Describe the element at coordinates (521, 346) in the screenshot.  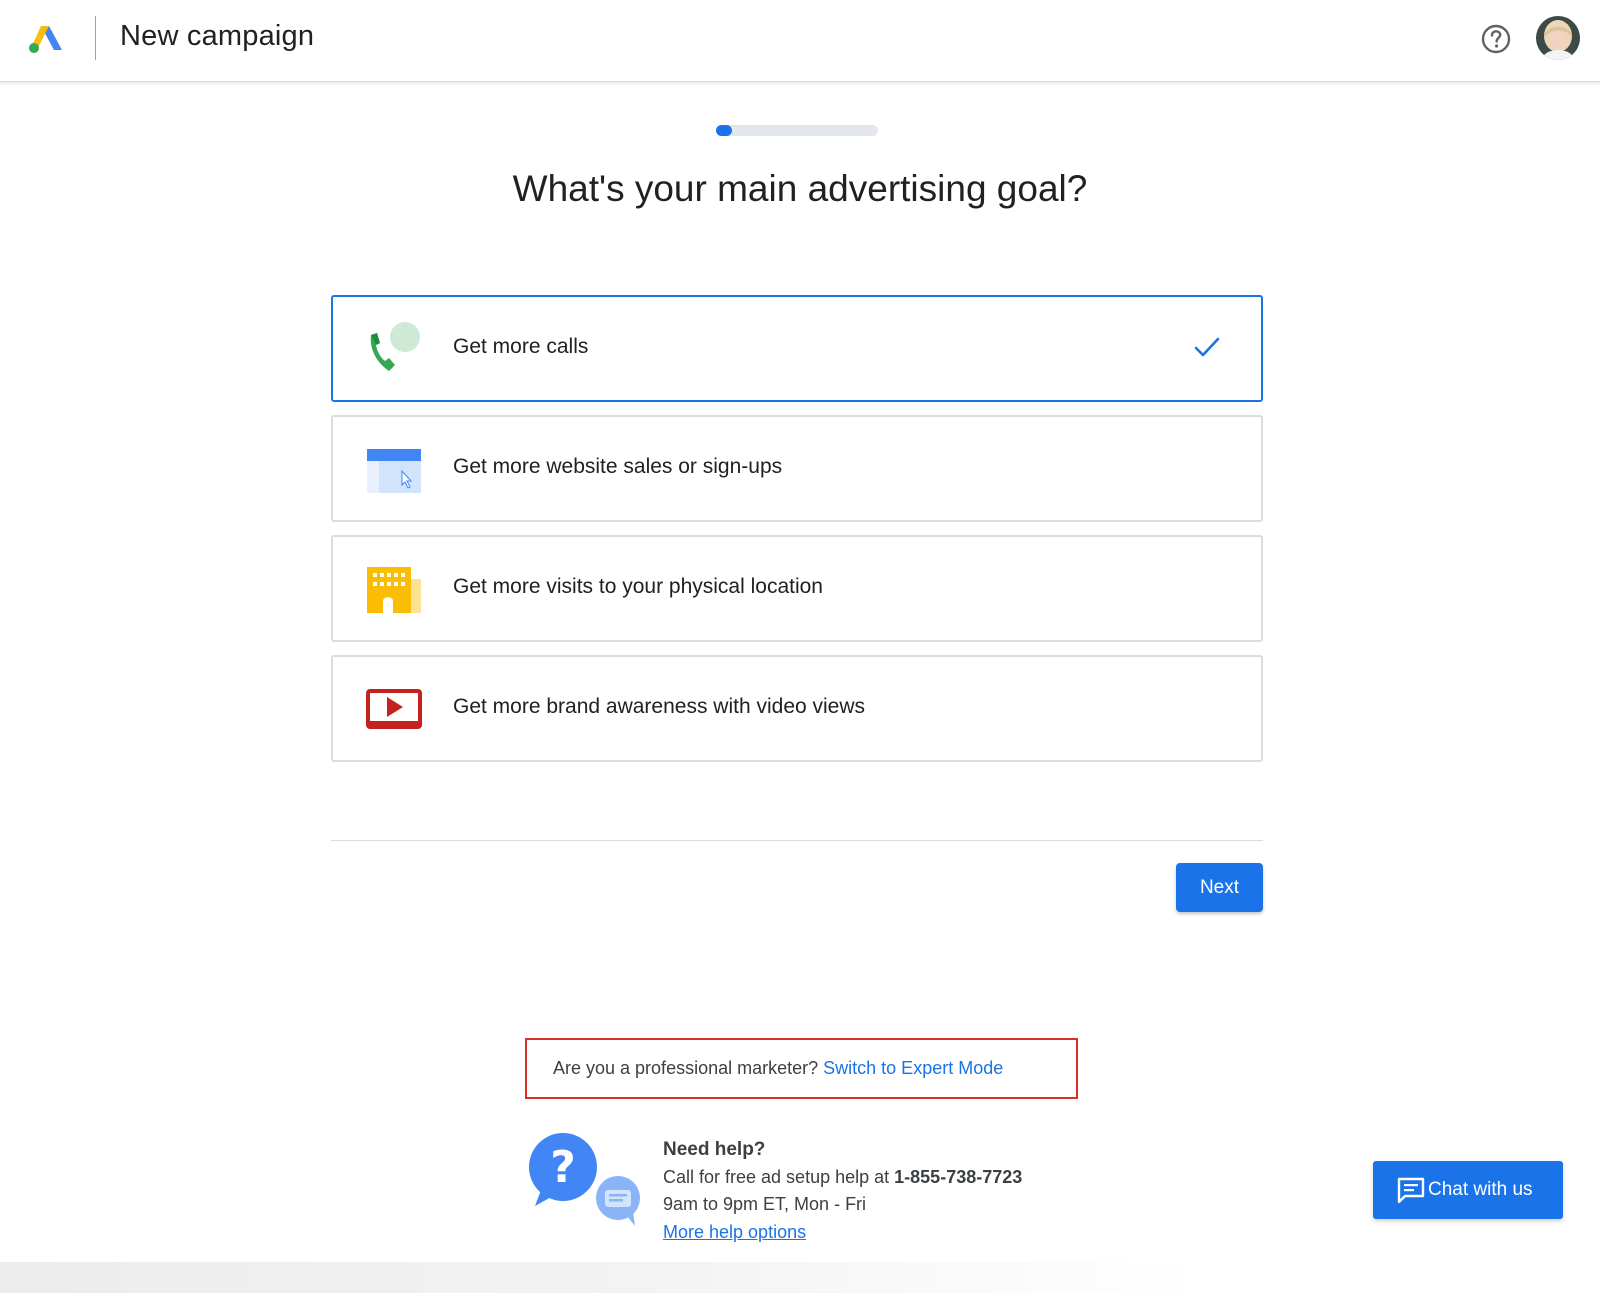
I see `goal-option-label: Get more calls` at that location.